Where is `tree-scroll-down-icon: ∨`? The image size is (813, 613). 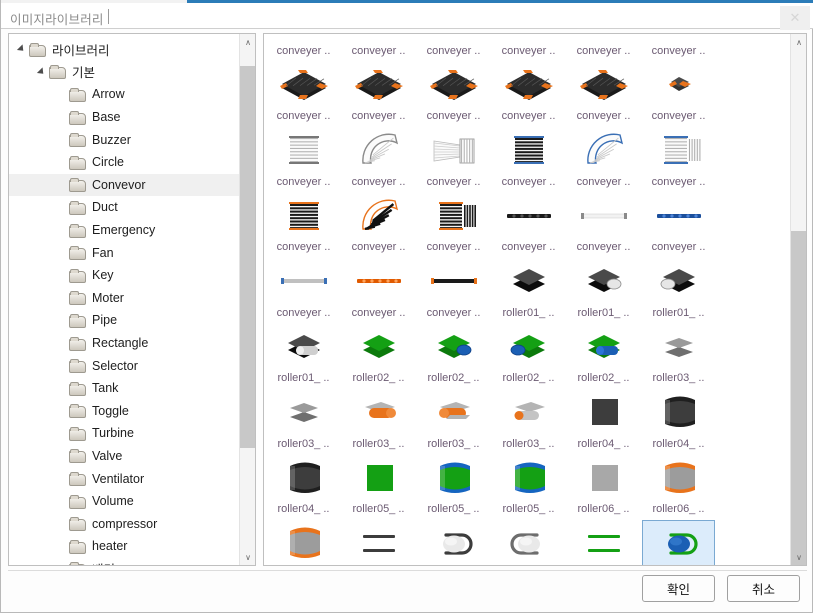 tree-scroll-down-icon: ∨ is located at coordinates (247, 557).